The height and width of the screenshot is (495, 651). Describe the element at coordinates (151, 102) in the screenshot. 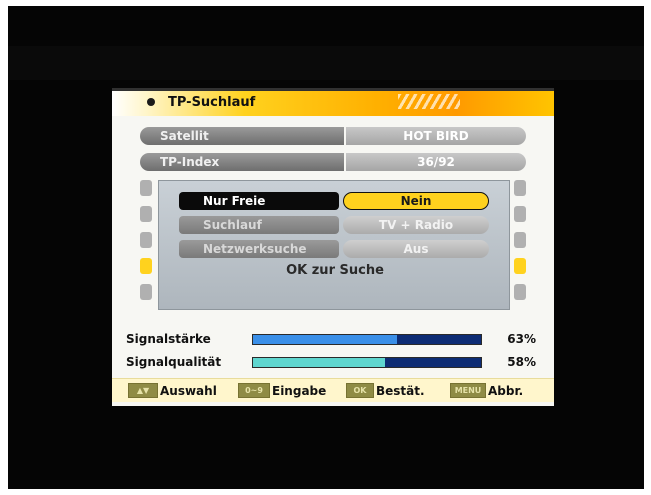

I see `title-bullet-icon` at that location.